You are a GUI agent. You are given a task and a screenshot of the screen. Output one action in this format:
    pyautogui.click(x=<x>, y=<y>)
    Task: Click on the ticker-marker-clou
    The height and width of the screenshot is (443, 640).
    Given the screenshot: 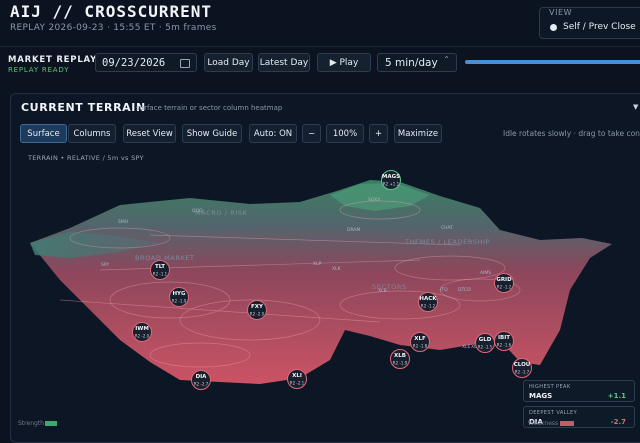 What is the action you would take?
    pyautogui.click(x=522, y=368)
    